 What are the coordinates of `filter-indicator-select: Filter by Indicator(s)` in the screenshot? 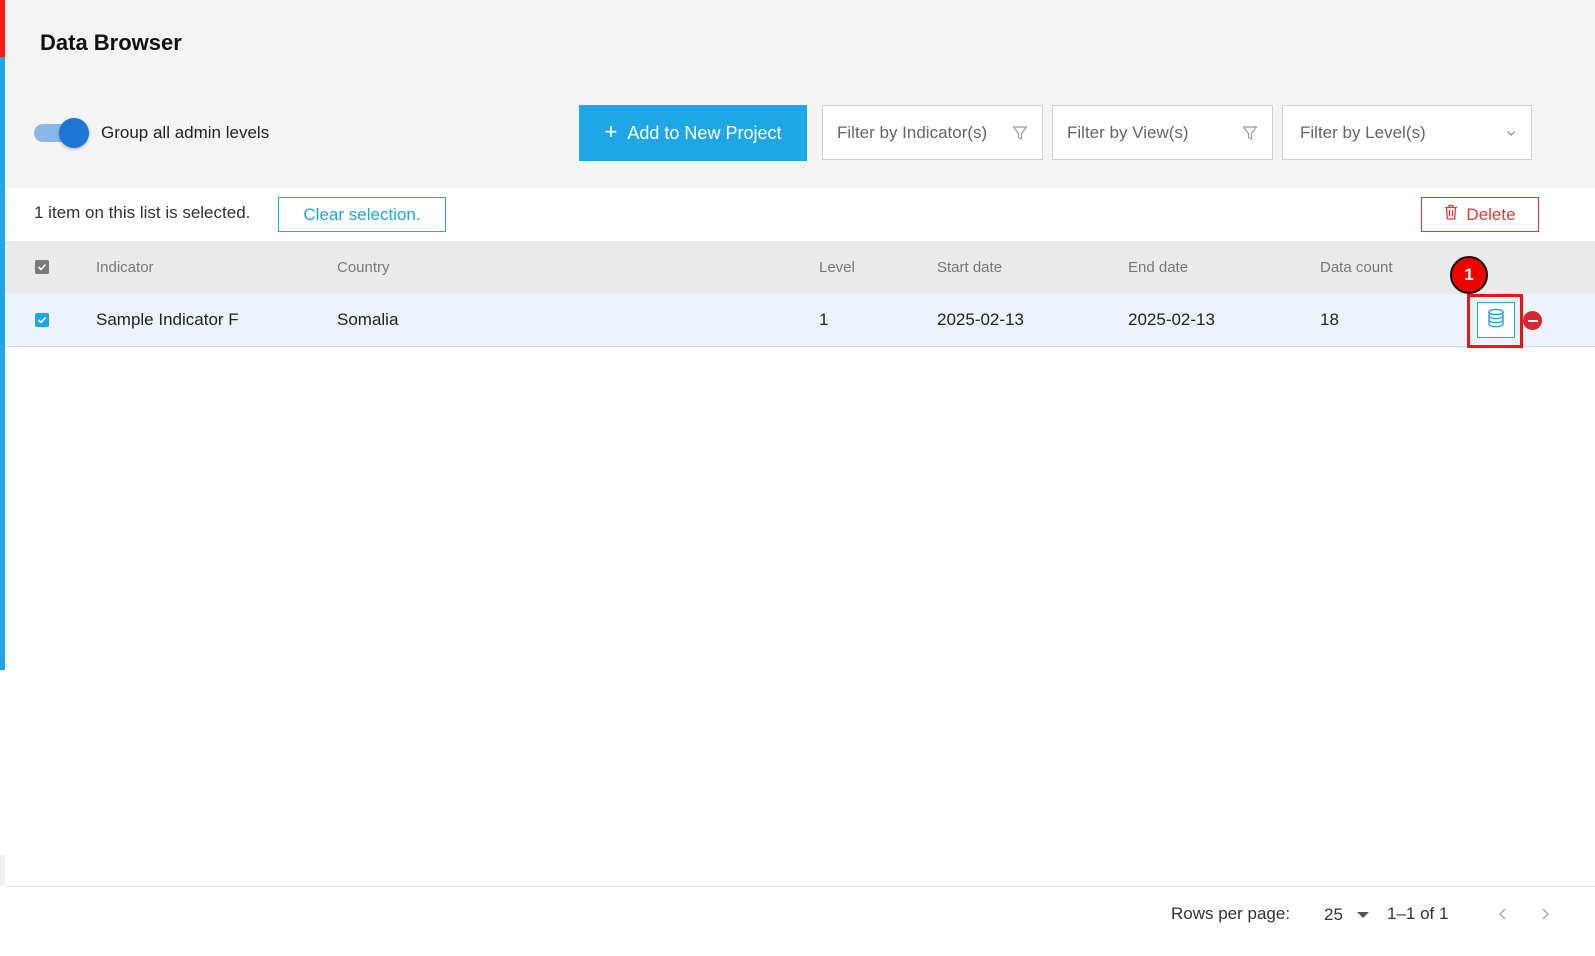 It's located at (932, 132).